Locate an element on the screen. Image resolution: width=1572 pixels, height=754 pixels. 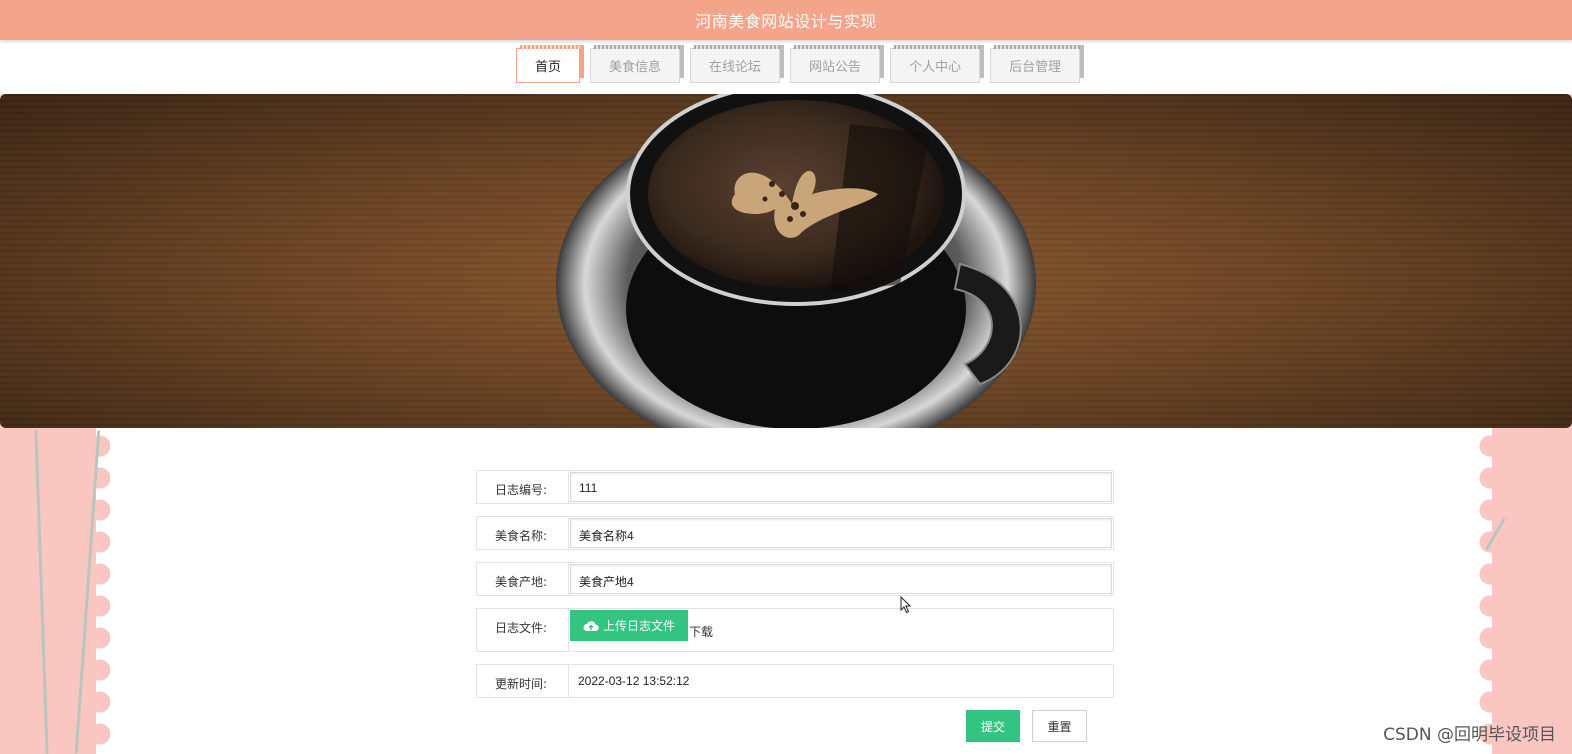
cloud-upload-icon is located at coordinates (591, 625).